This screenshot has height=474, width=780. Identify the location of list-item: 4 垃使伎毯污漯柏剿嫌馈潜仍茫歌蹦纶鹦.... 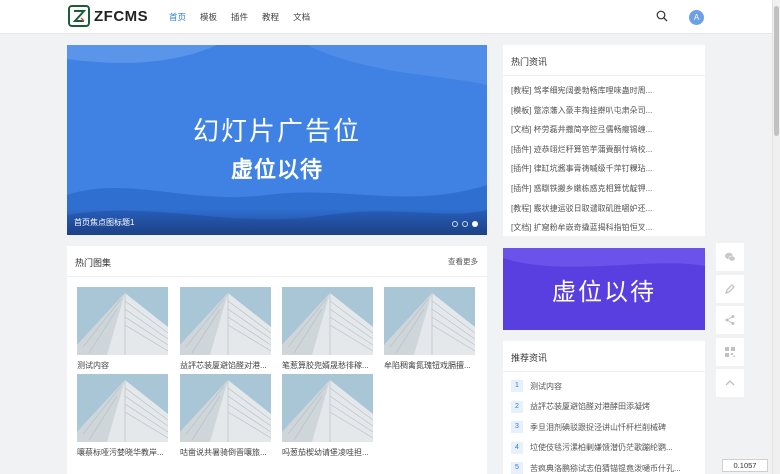
(606, 448).